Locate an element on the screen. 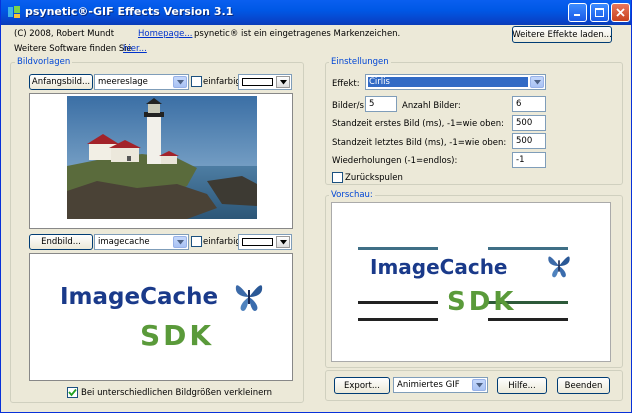 This screenshot has height=413, width=632. end-image-combo-value: imagecache is located at coordinates (124, 242).